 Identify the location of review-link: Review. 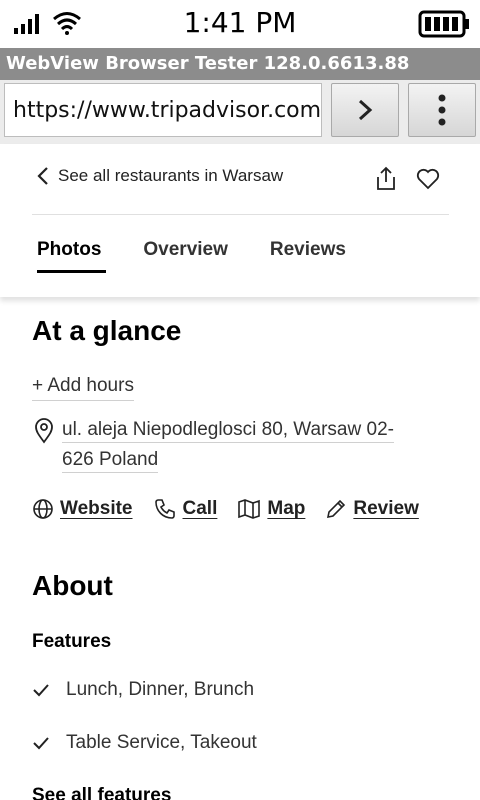
(372, 509).